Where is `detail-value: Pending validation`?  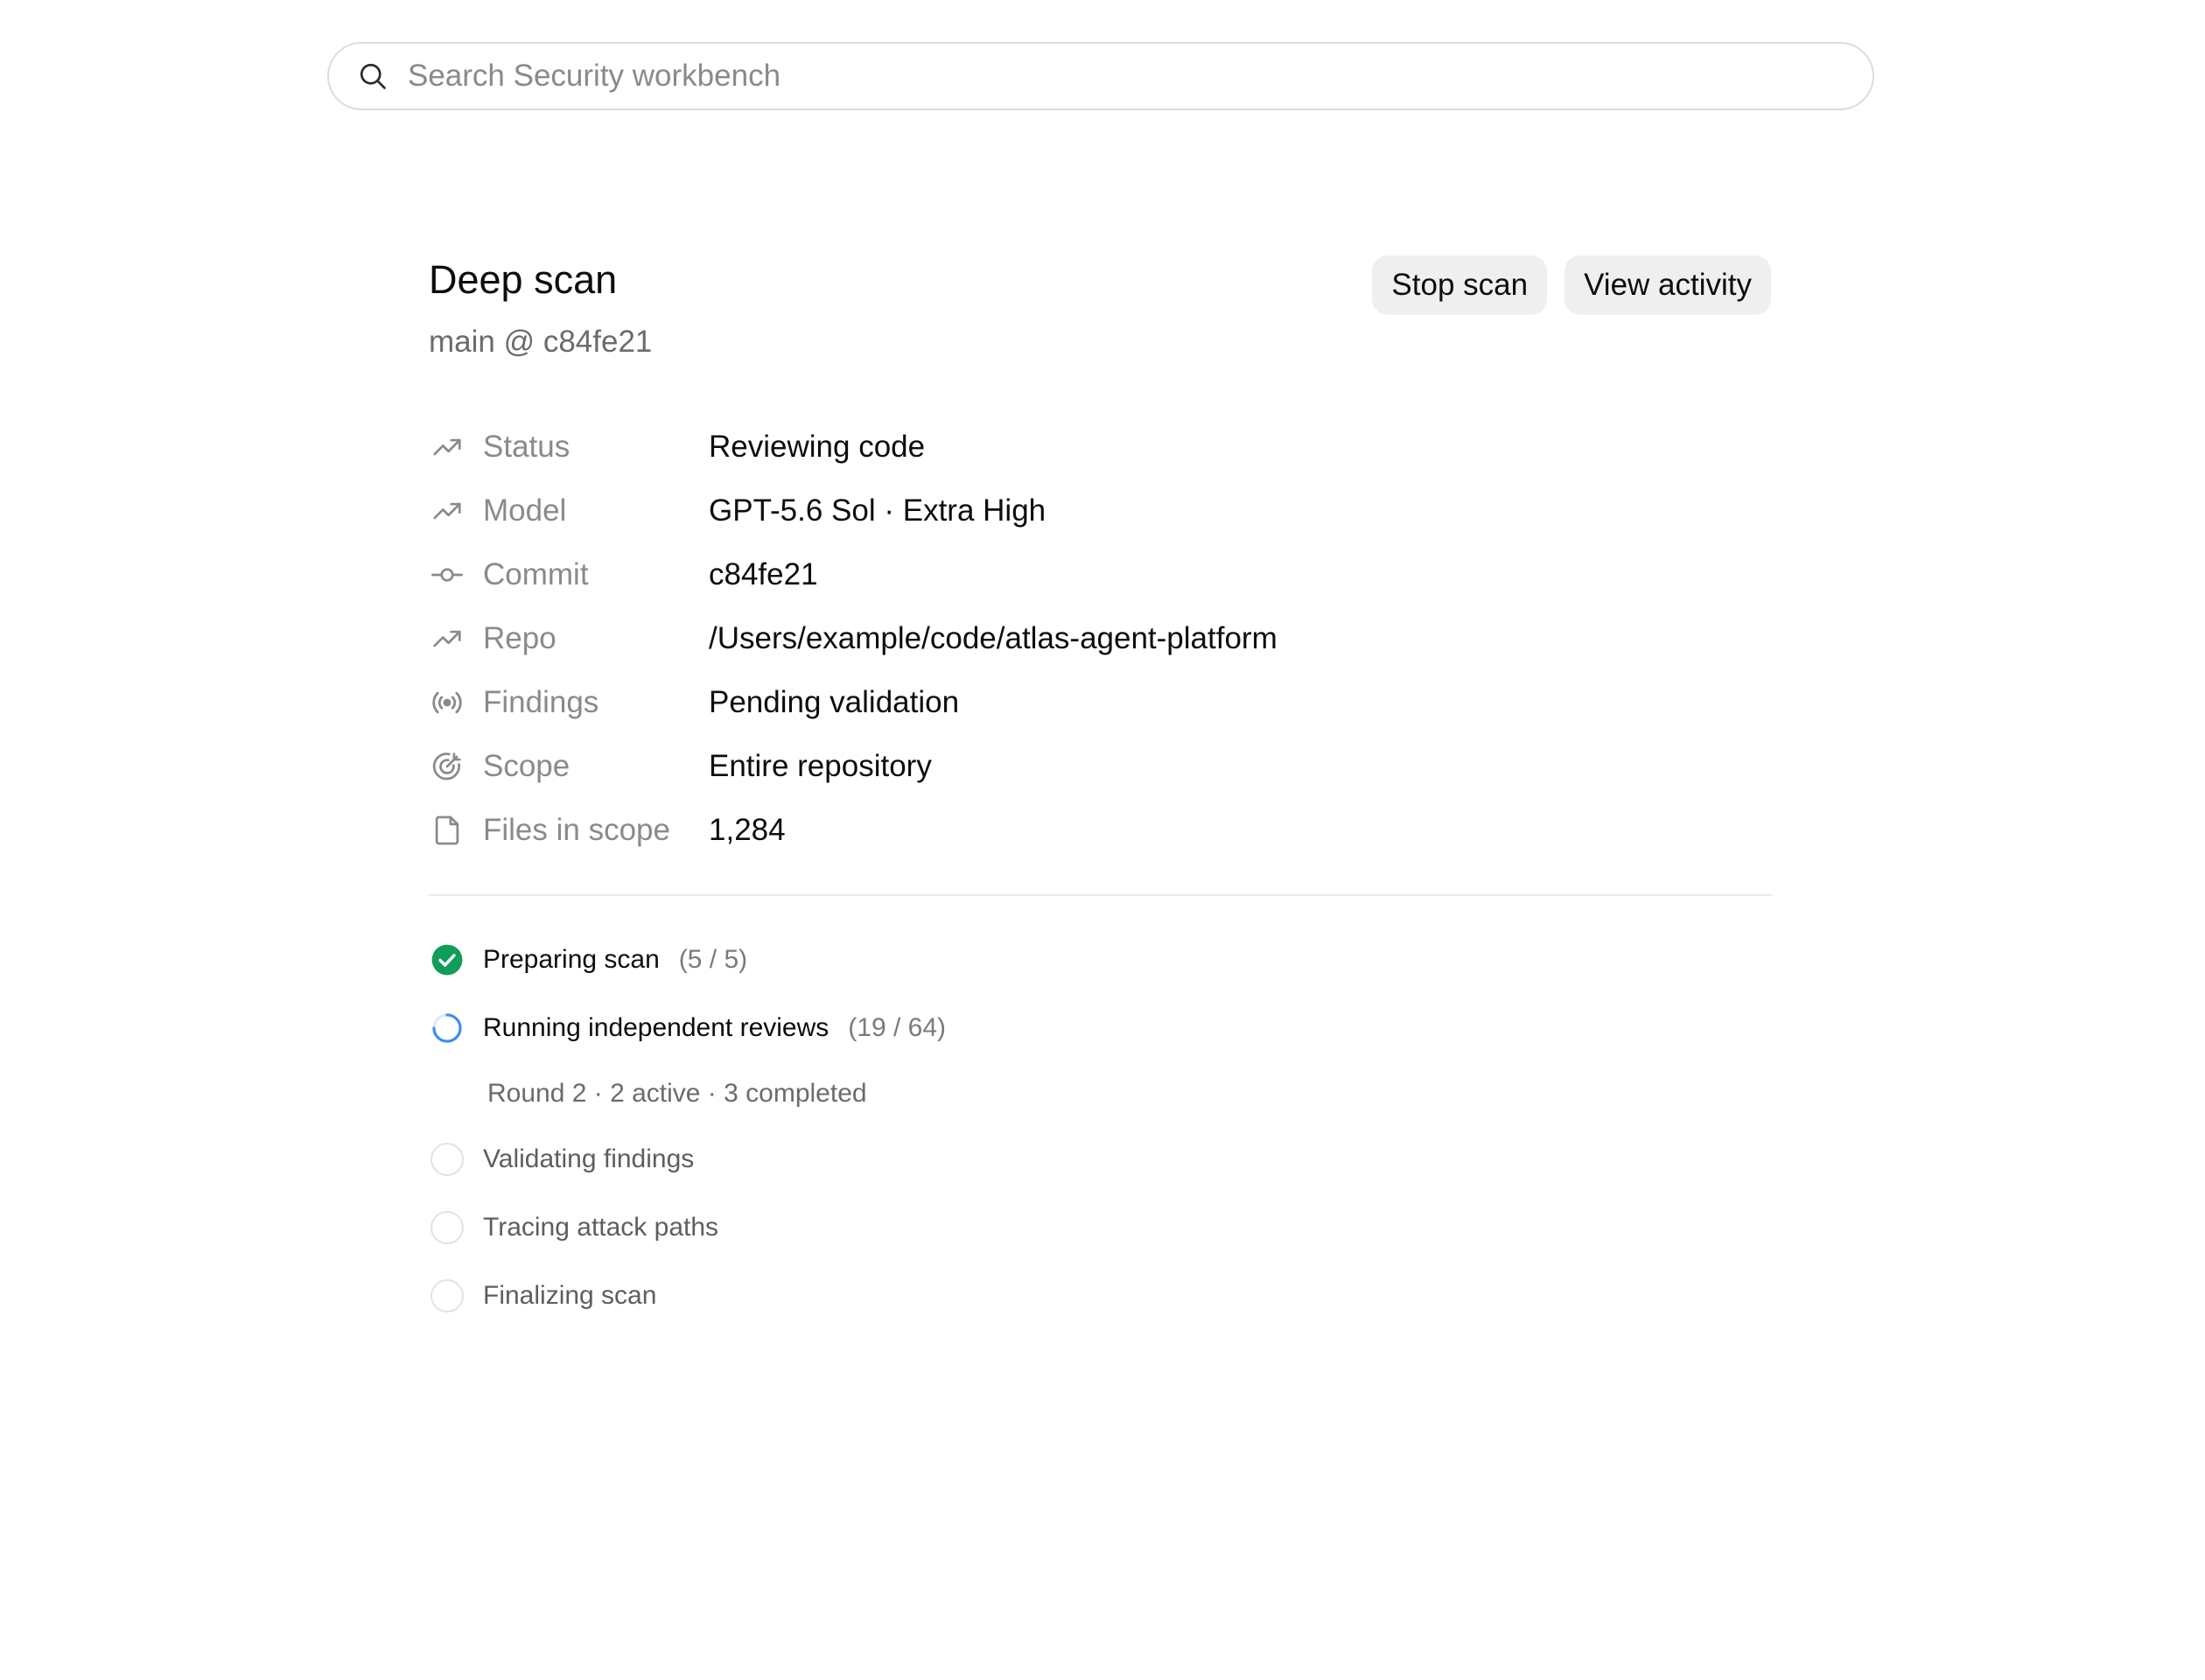
detail-value: Pending validation is located at coordinates (834, 701).